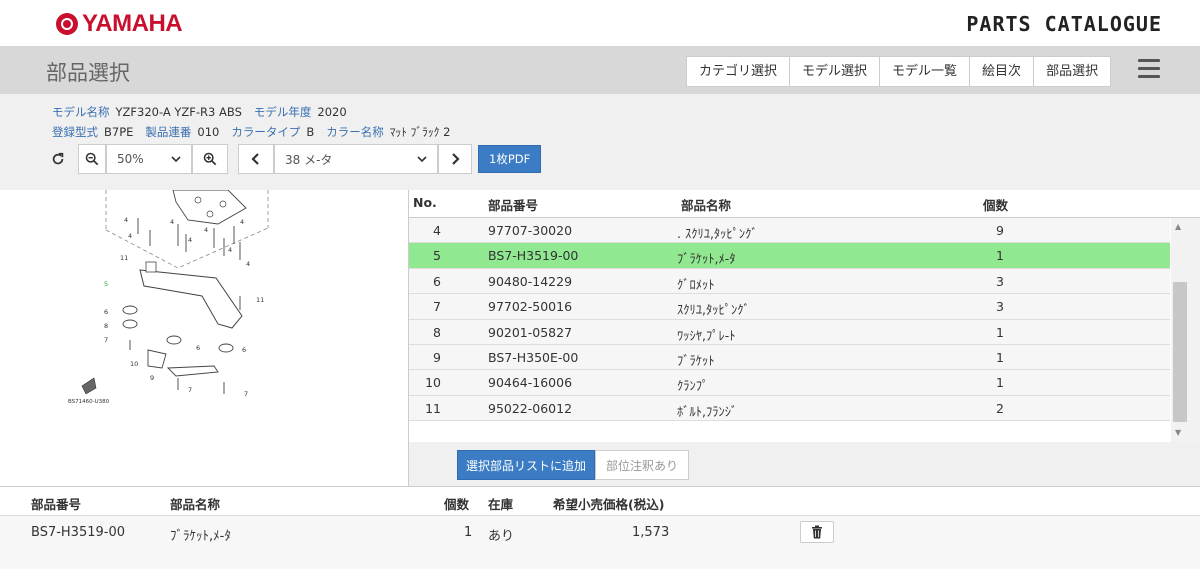 This screenshot has width=1200, height=569. What do you see at coordinates (789, 408) in the screenshot?
I see `table-row: 11 95022-06012 ﾎﾞﾙﾄ,ﾌﾗﾝｼﾞ 2` at bounding box center [789, 408].